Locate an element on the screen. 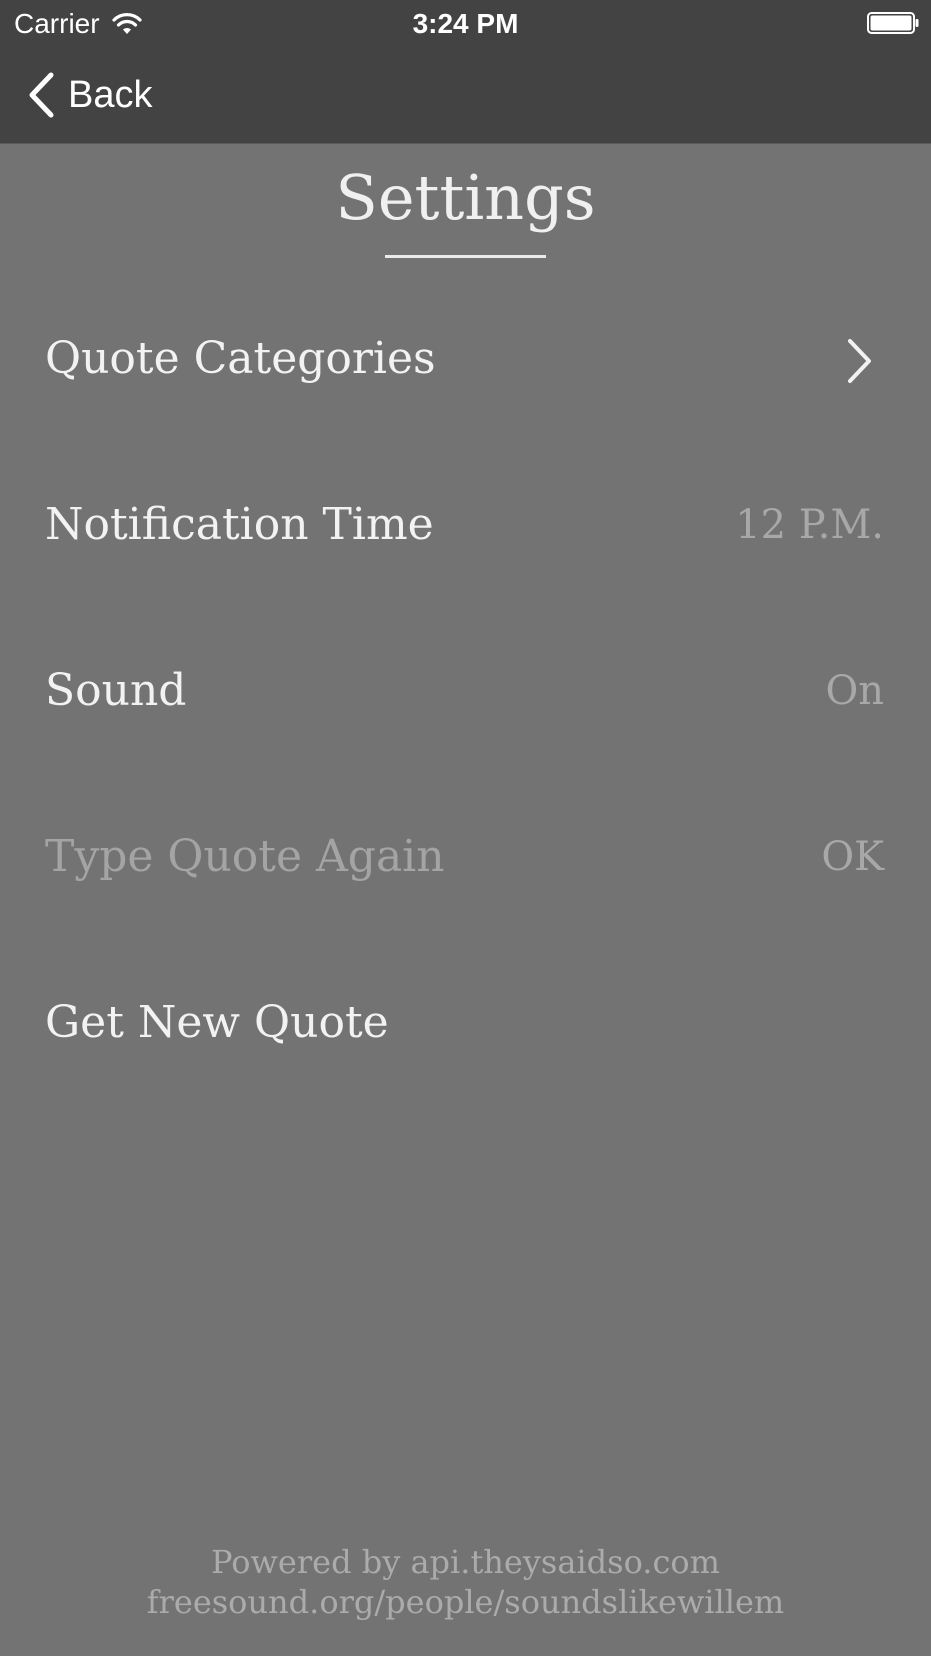 The width and height of the screenshot is (931, 1656). type-quote-again-value: OK is located at coordinates (852, 857).